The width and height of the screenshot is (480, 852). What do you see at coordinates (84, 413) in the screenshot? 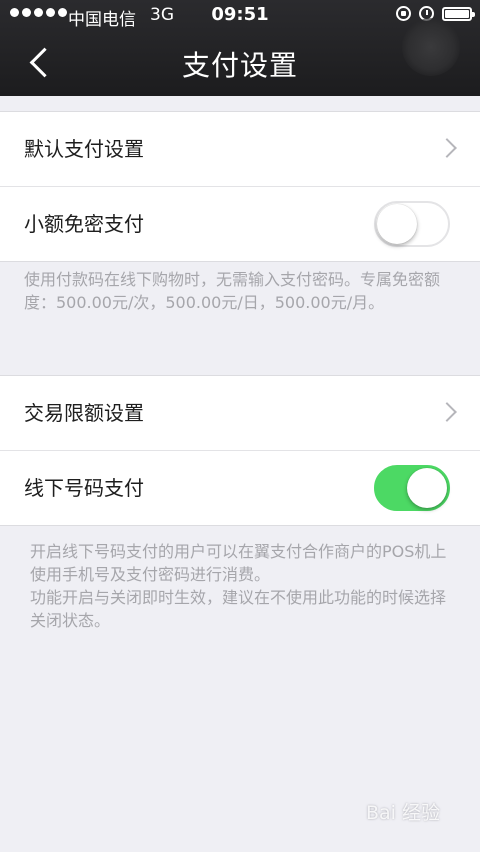
I see `limit-settings-label: 交易限额设置` at bounding box center [84, 413].